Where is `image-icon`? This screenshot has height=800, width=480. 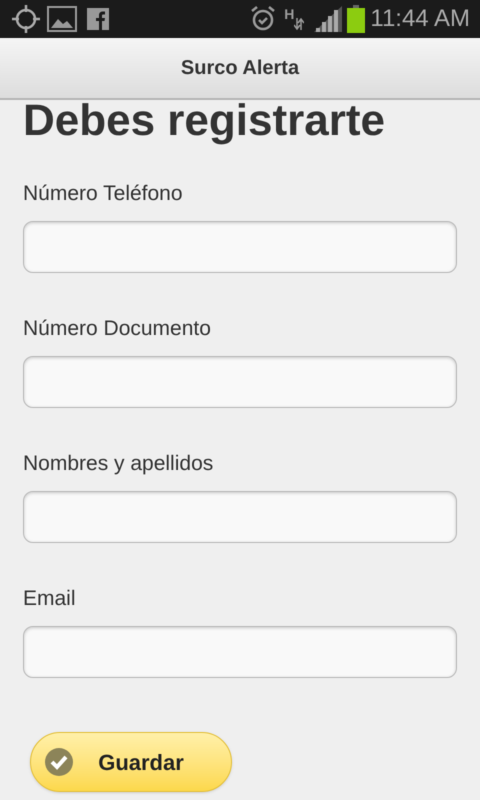 image-icon is located at coordinates (62, 19).